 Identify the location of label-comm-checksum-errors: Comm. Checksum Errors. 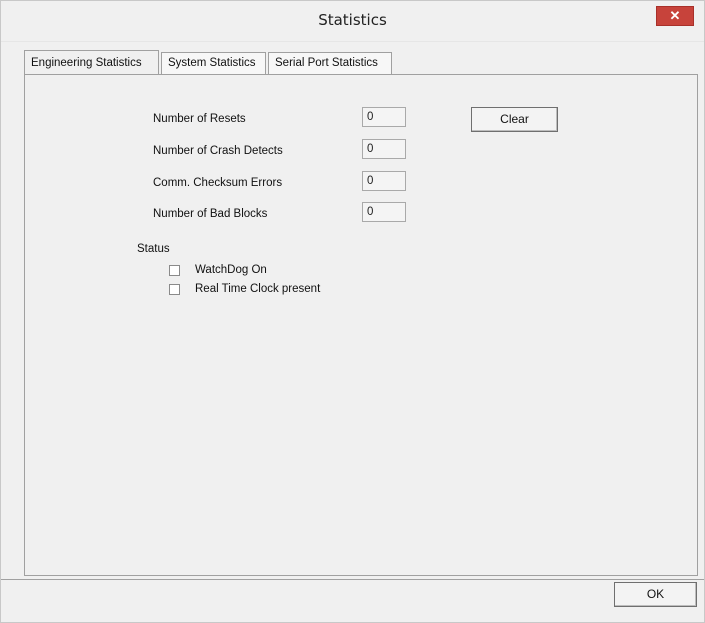
(218, 183).